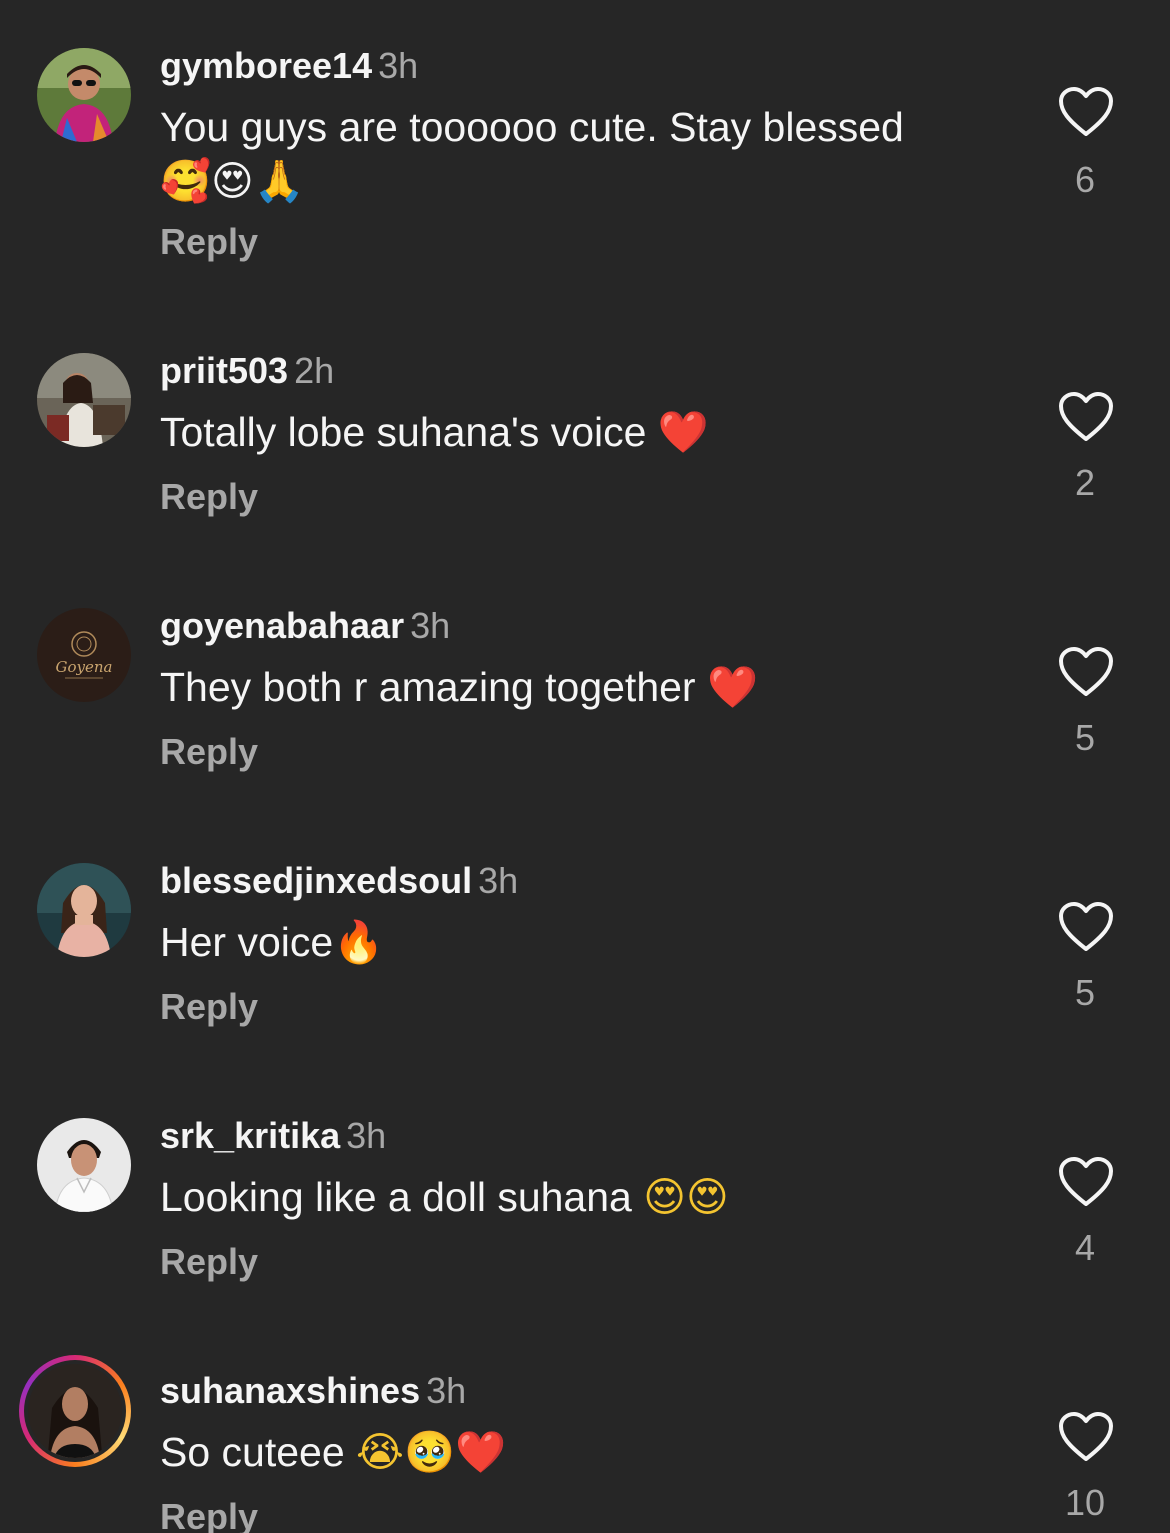 The width and height of the screenshot is (1170, 1533). I want to click on avatar-story-ring, so click(75, 1411).